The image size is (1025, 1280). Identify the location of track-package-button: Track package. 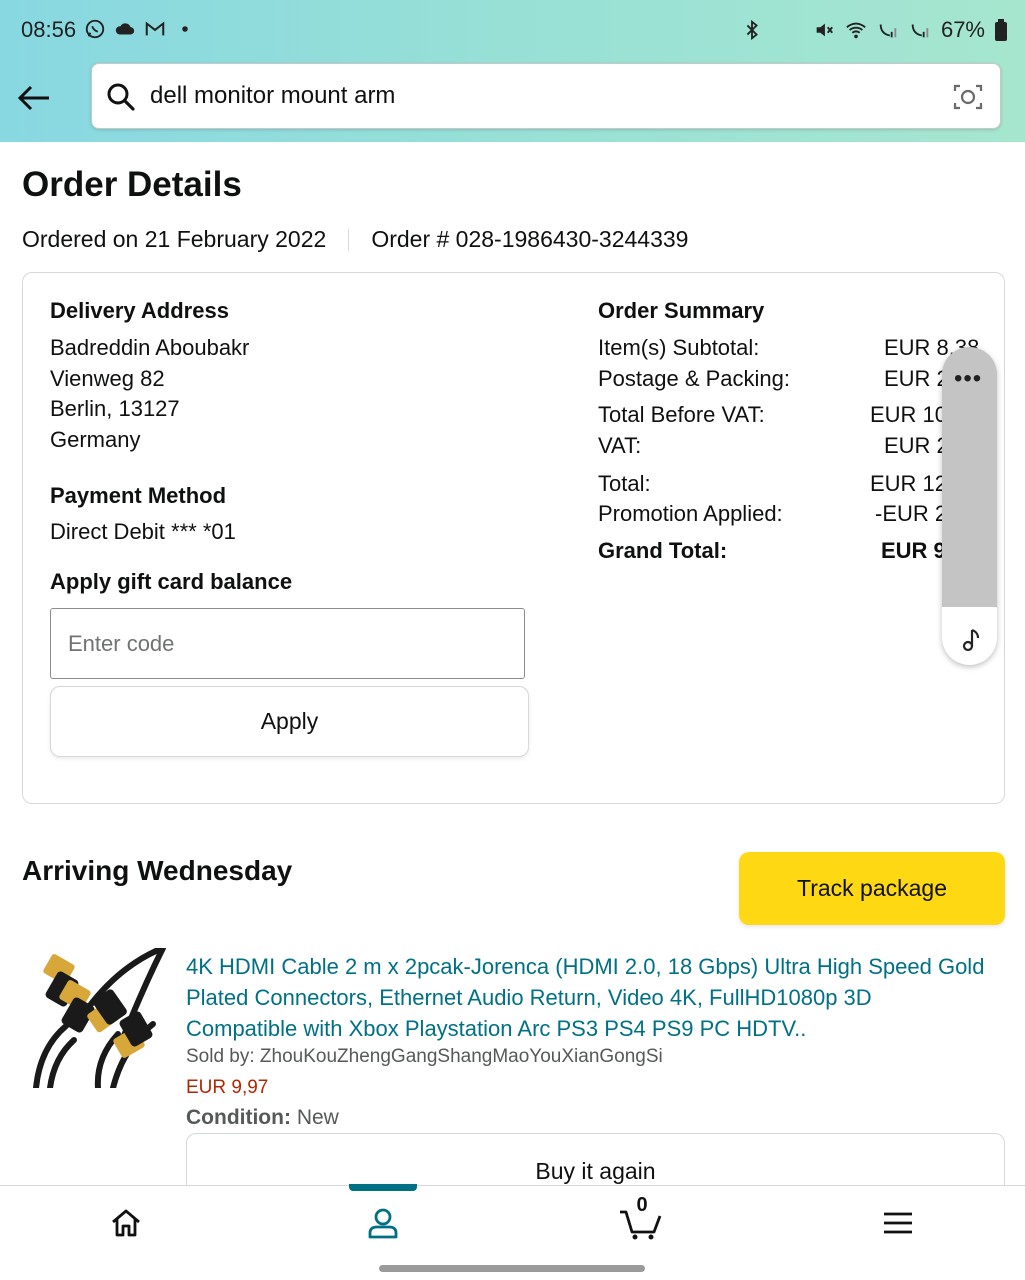
(872, 888).